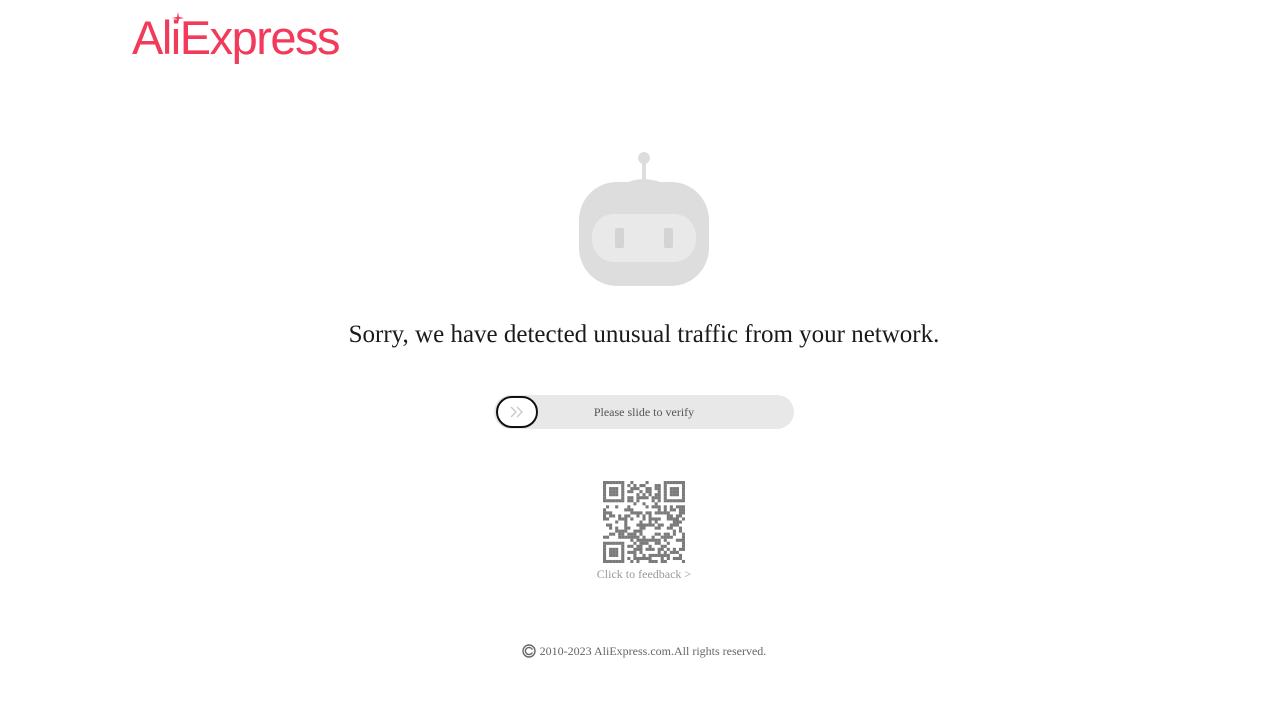 The image size is (1288, 712). Describe the element at coordinates (644, 219) in the screenshot. I see `robot-icon` at that location.